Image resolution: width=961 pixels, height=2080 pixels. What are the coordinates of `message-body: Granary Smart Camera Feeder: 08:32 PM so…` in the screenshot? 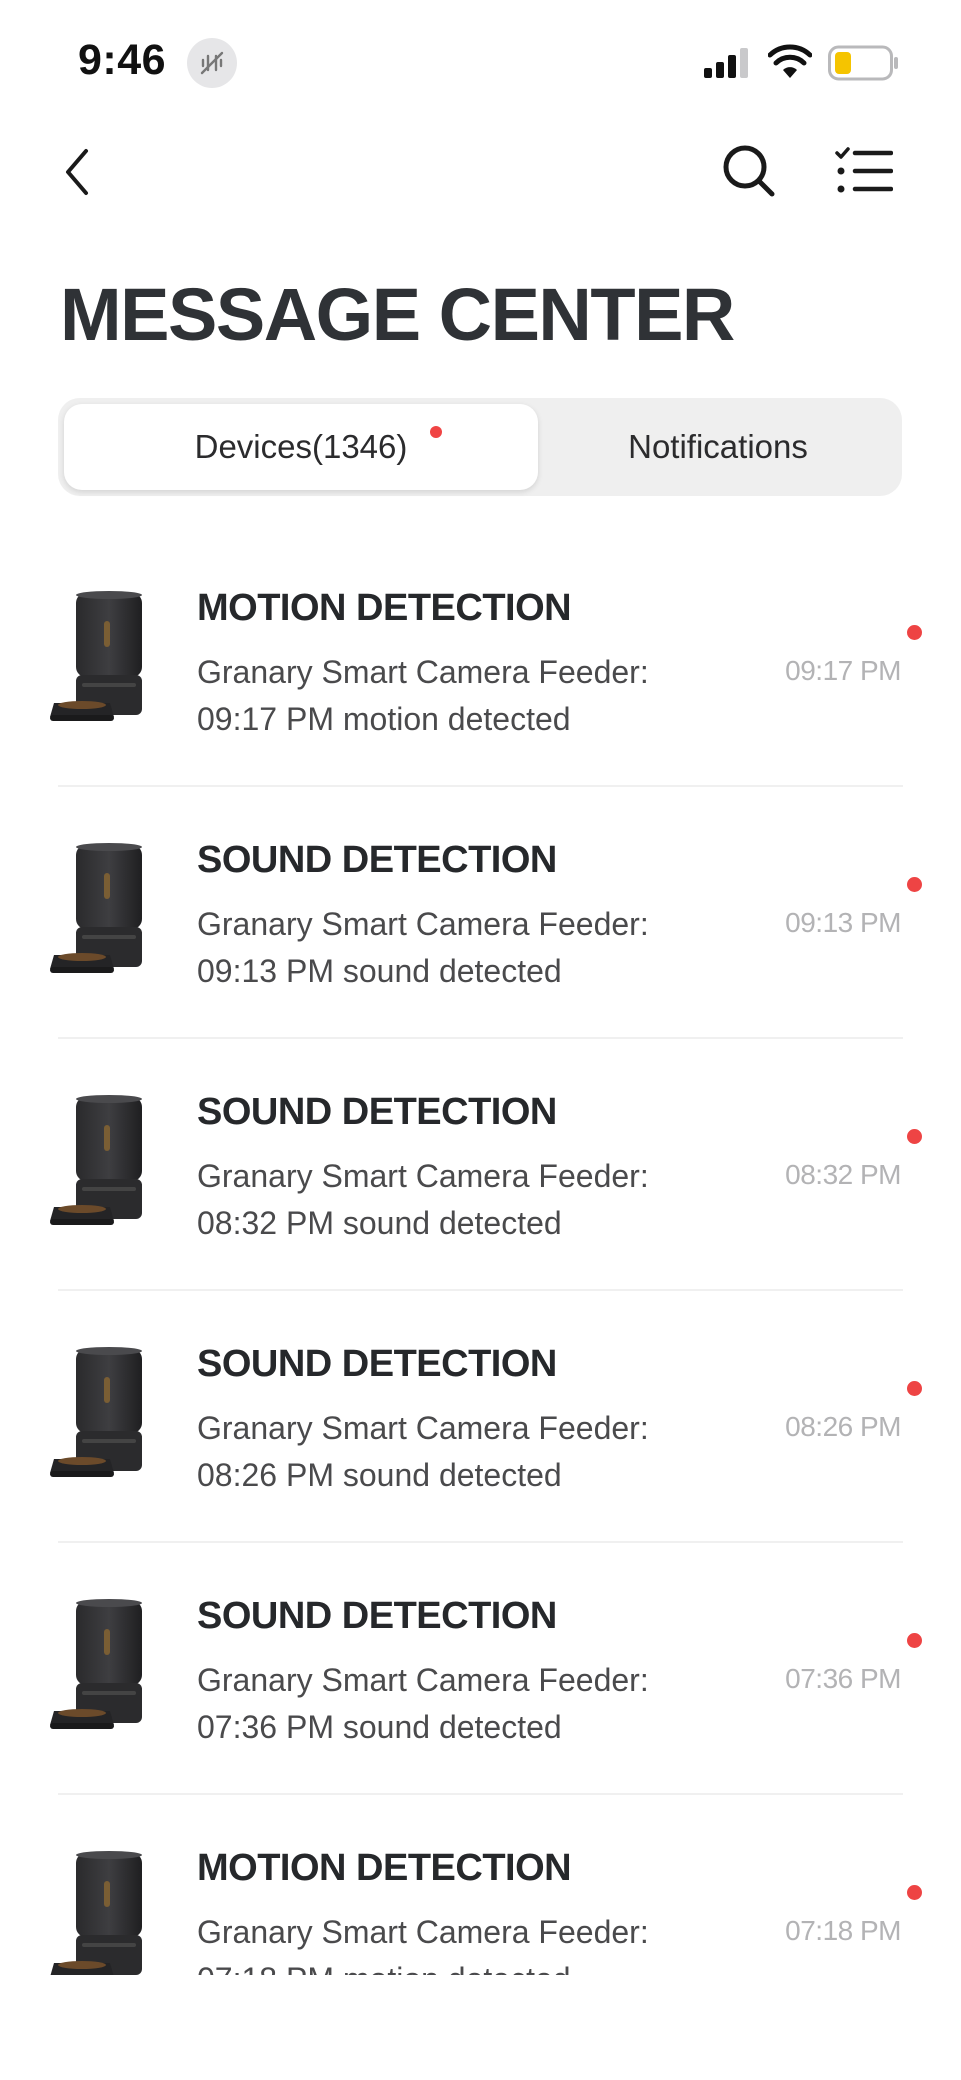 It's located at (423, 1199).